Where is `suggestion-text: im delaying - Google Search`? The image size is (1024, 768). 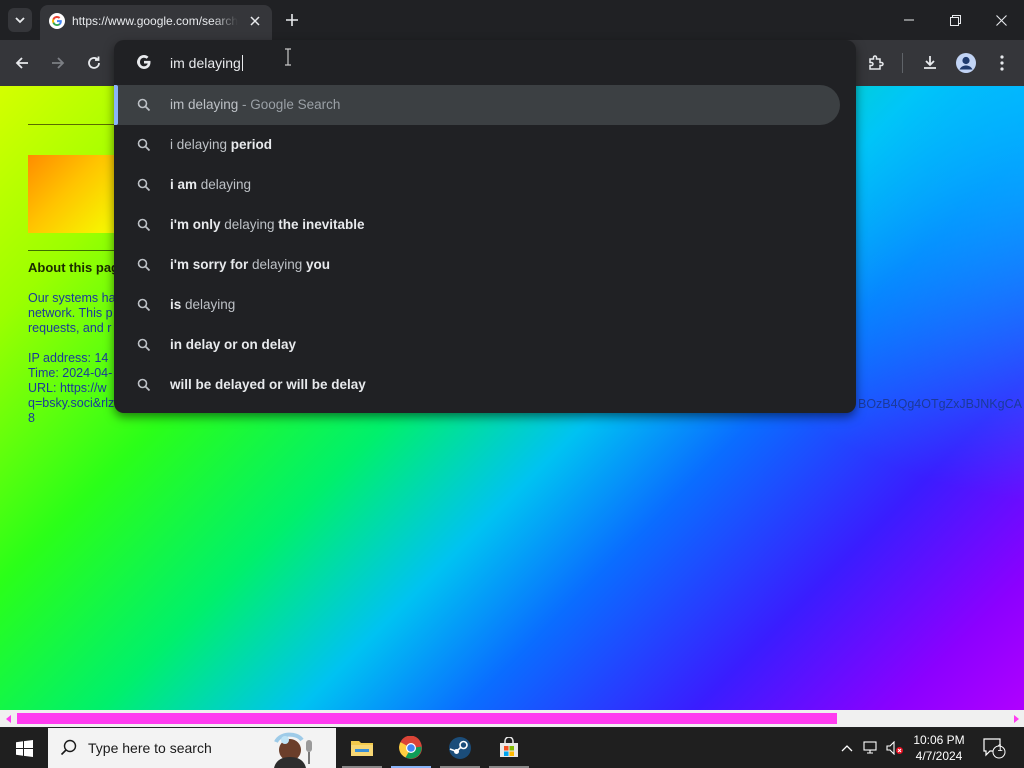
suggestion-text: im delaying - Google Search is located at coordinates (255, 104).